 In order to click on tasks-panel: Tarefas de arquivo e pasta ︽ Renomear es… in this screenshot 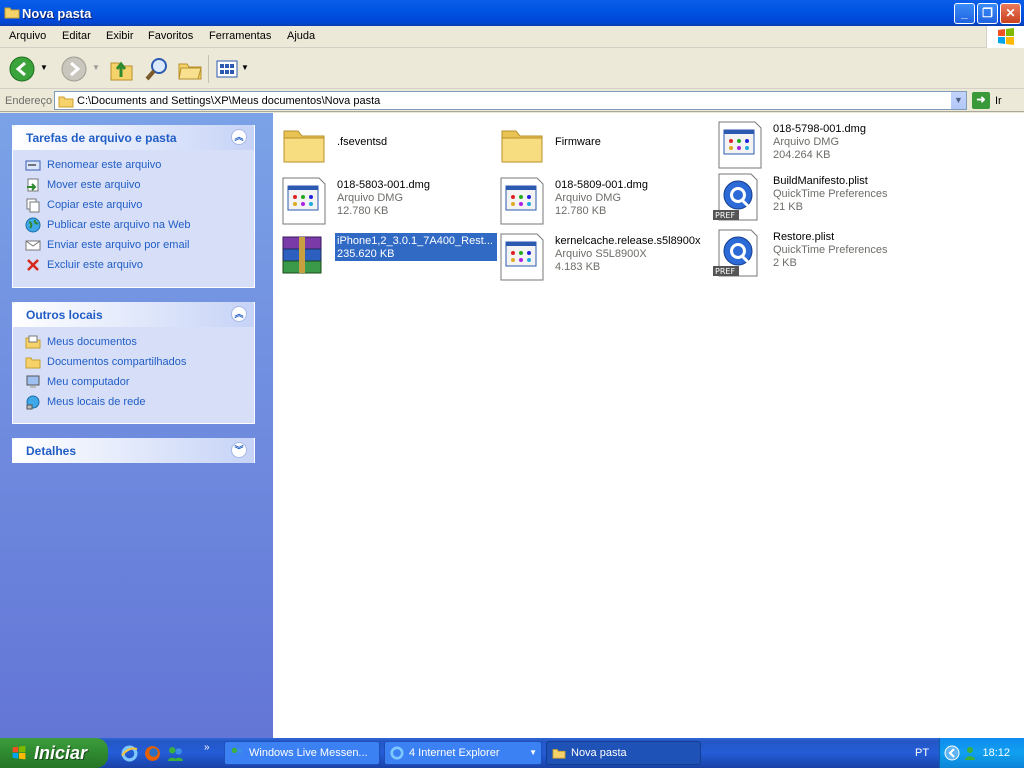, I will do `click(133, 206)`.